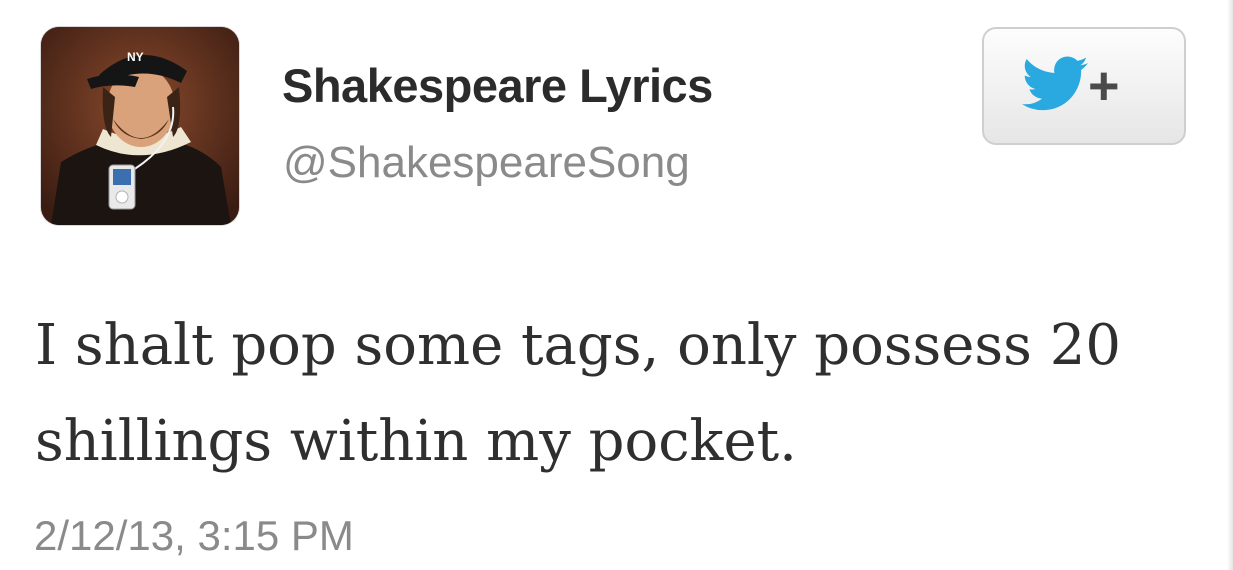  What do you see at coordinates (486, 163) in the screenshot?
I see `user-handle: @ShakespeareSong` at bounding box center [486, 163].